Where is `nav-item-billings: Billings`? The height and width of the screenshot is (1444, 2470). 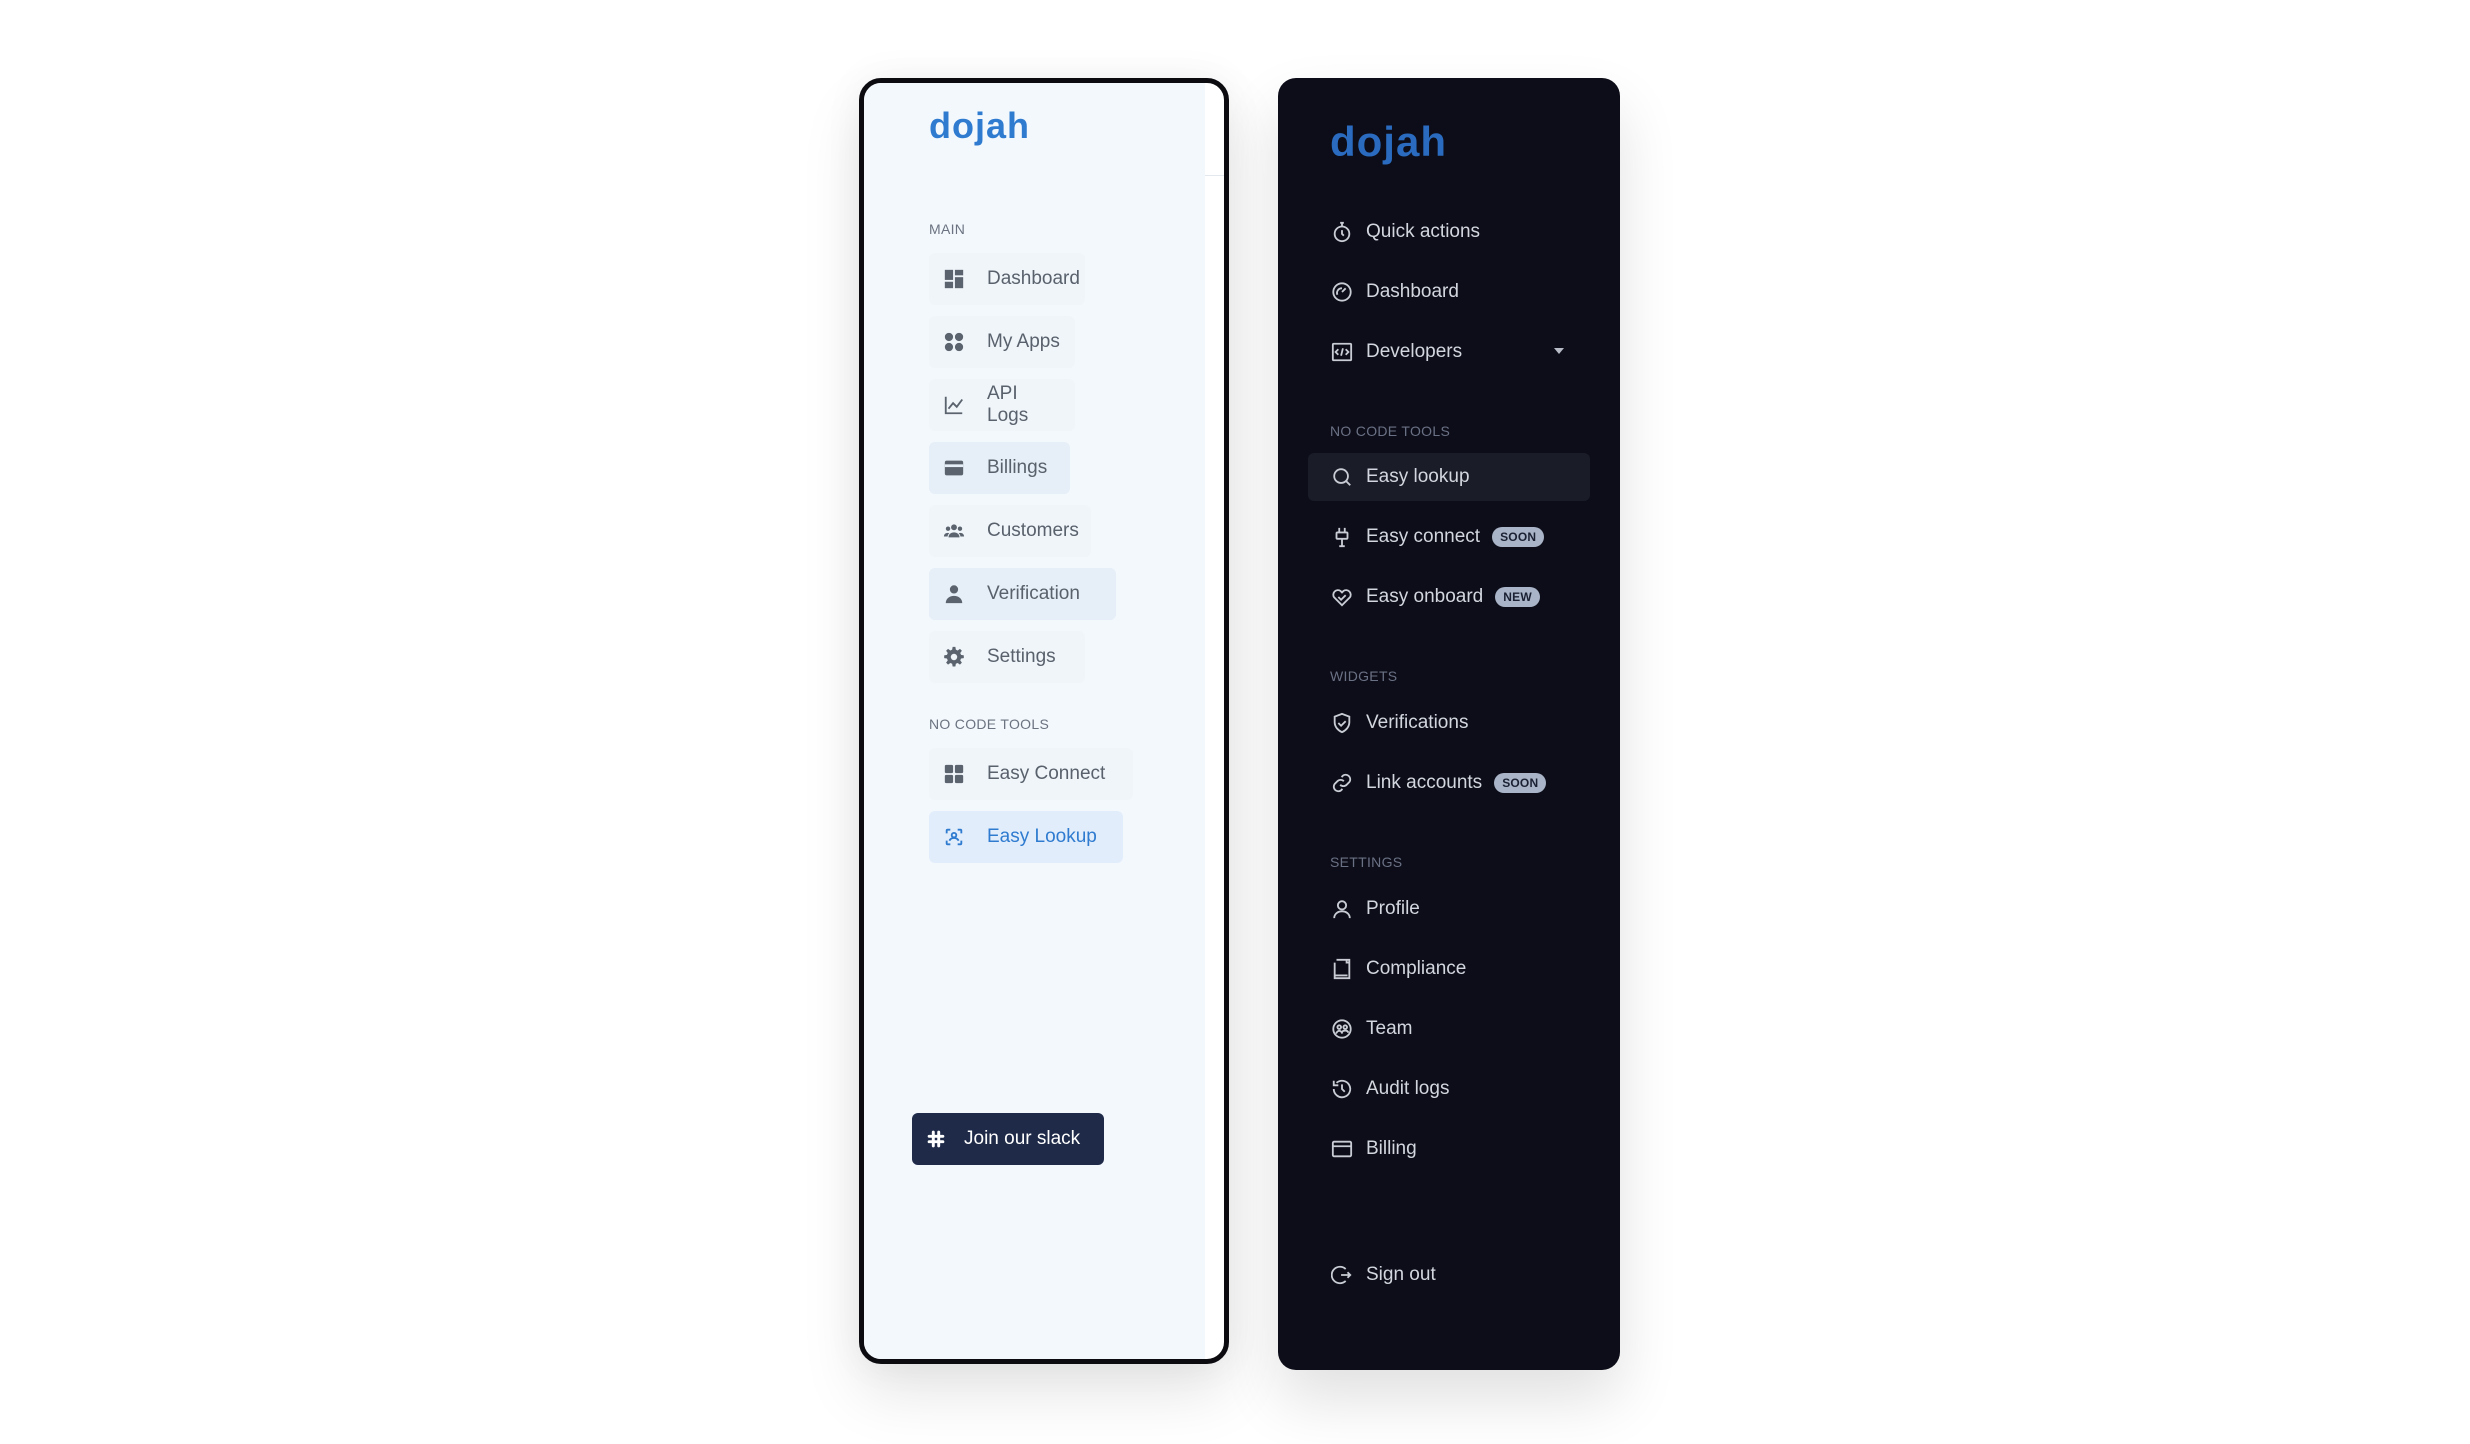
nav-item-billings: Billings is located at coordinates (999, 468).